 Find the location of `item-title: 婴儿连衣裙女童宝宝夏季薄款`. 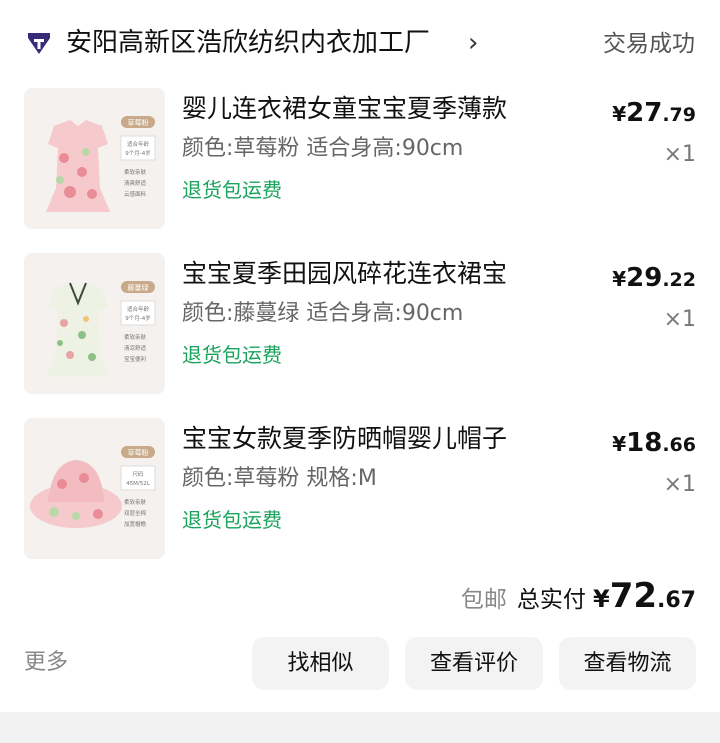

item-title: 婴儿连衣裙女童宝宝夏季薄款 is located at coordinates (367, 109).